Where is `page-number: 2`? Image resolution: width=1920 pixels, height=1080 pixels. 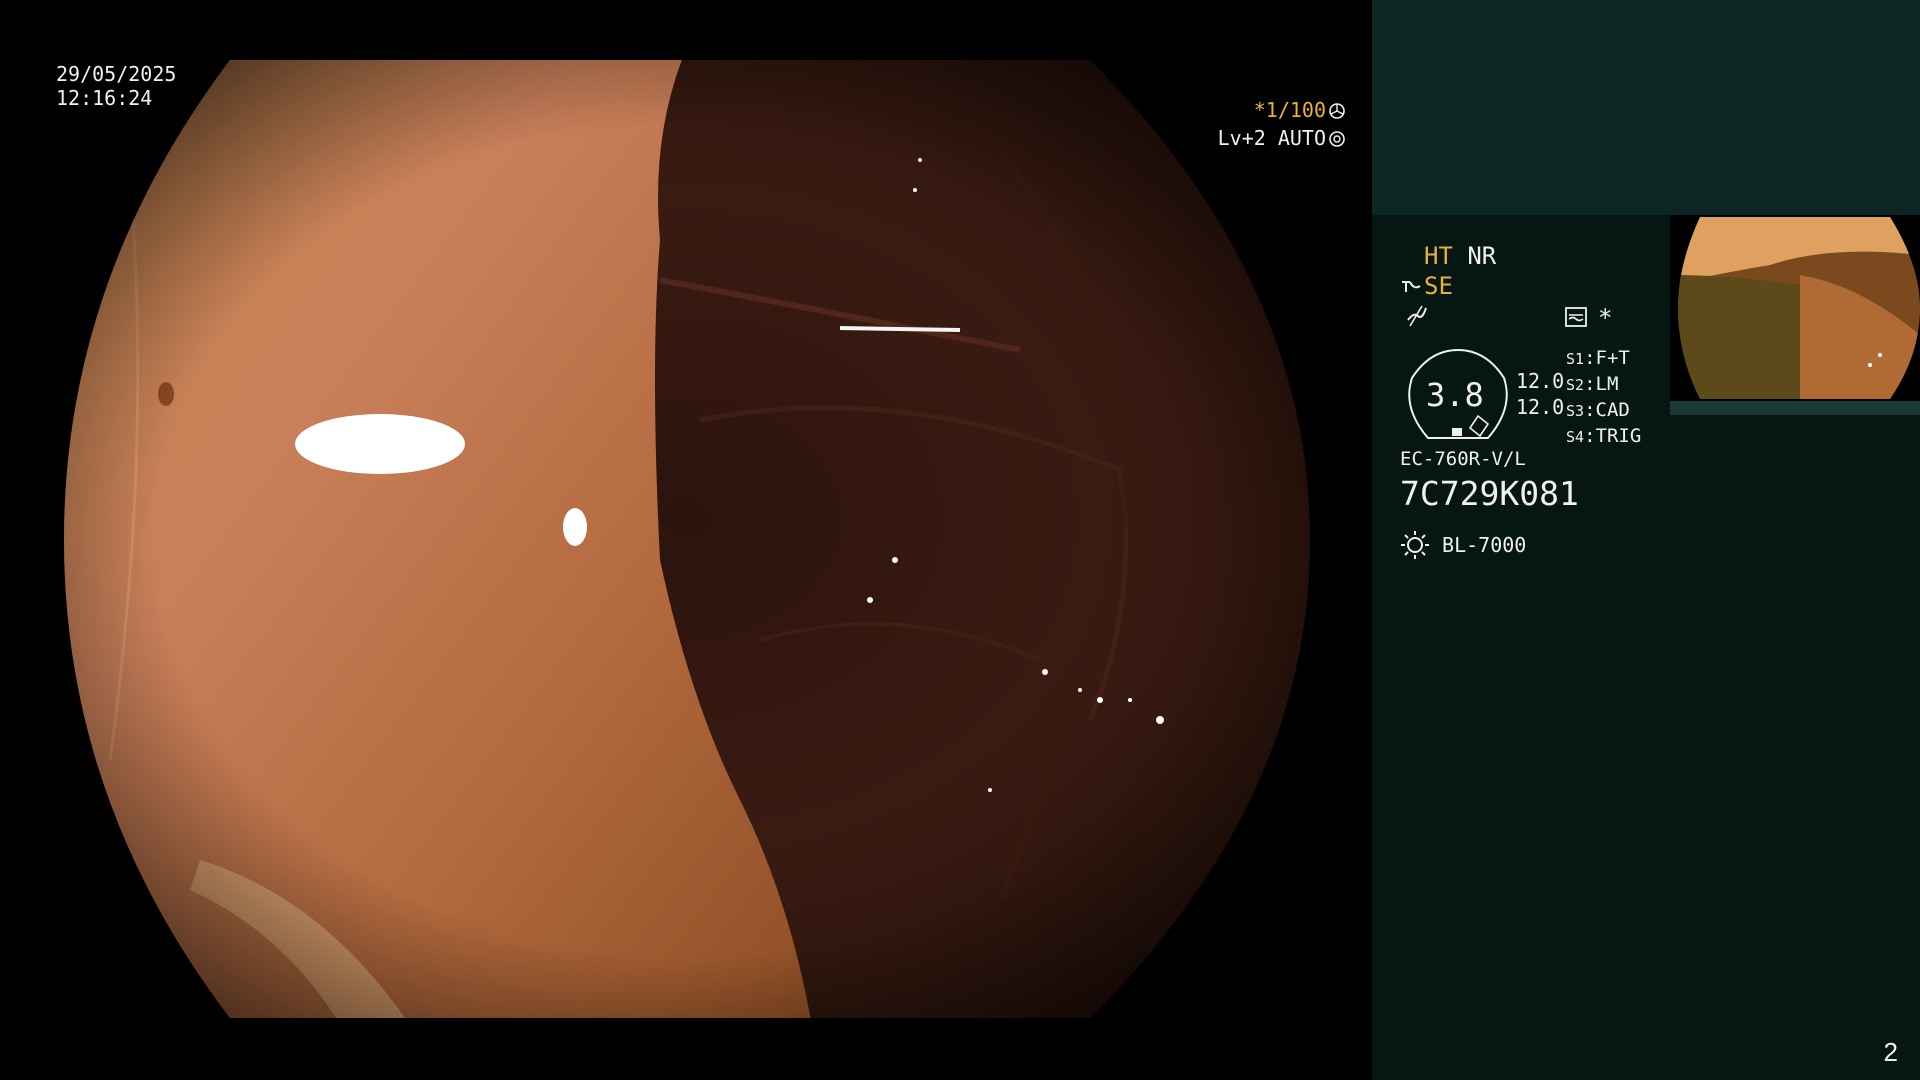
page-number: 2 is located at coordinates (1890, 1052).